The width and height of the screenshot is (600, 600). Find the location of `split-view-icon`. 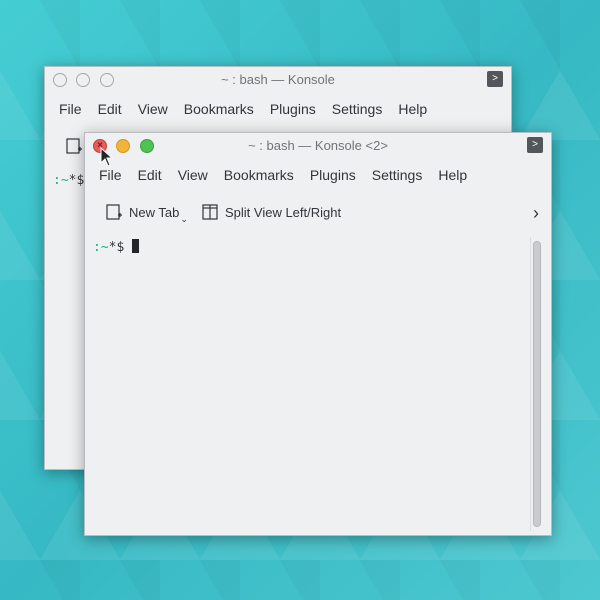

split-view-icon is located at coordinates (210, 212).